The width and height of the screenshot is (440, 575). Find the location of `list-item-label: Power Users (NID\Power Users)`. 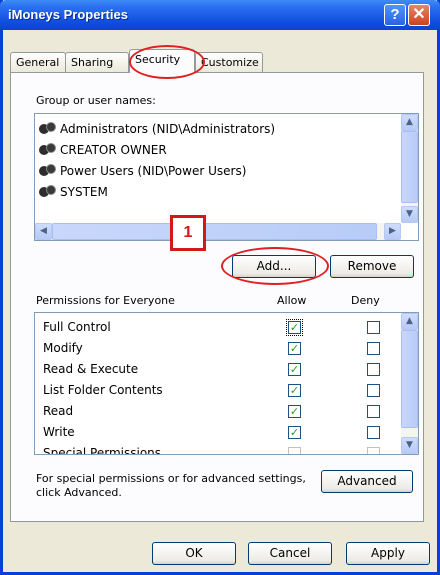

list-item-label: Power Users (NID\Power Users) is located at coordinates (153, 171).